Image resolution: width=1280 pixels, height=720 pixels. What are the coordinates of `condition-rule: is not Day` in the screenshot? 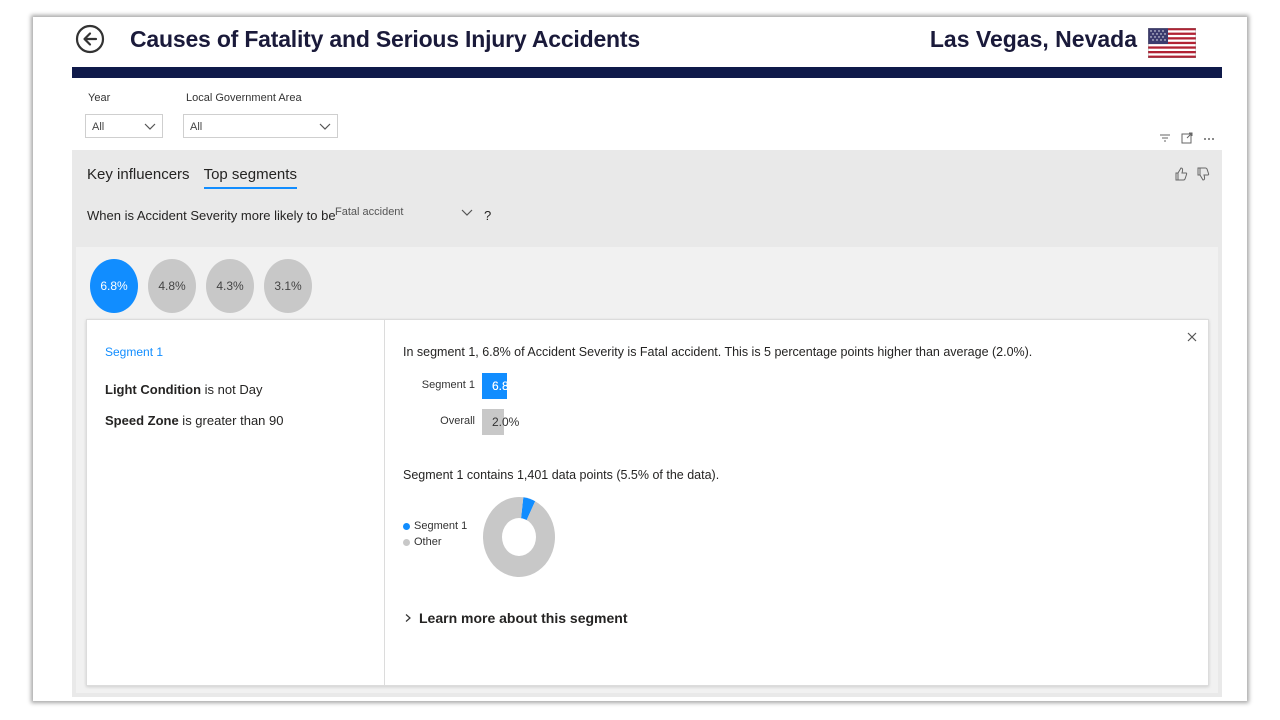 It's located at (232, 389).